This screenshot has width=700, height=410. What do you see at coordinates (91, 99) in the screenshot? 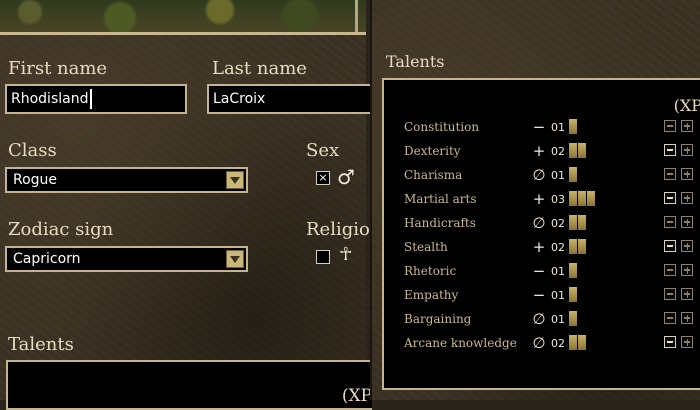
I see `text-cursor` at bounding box center [91, 99].